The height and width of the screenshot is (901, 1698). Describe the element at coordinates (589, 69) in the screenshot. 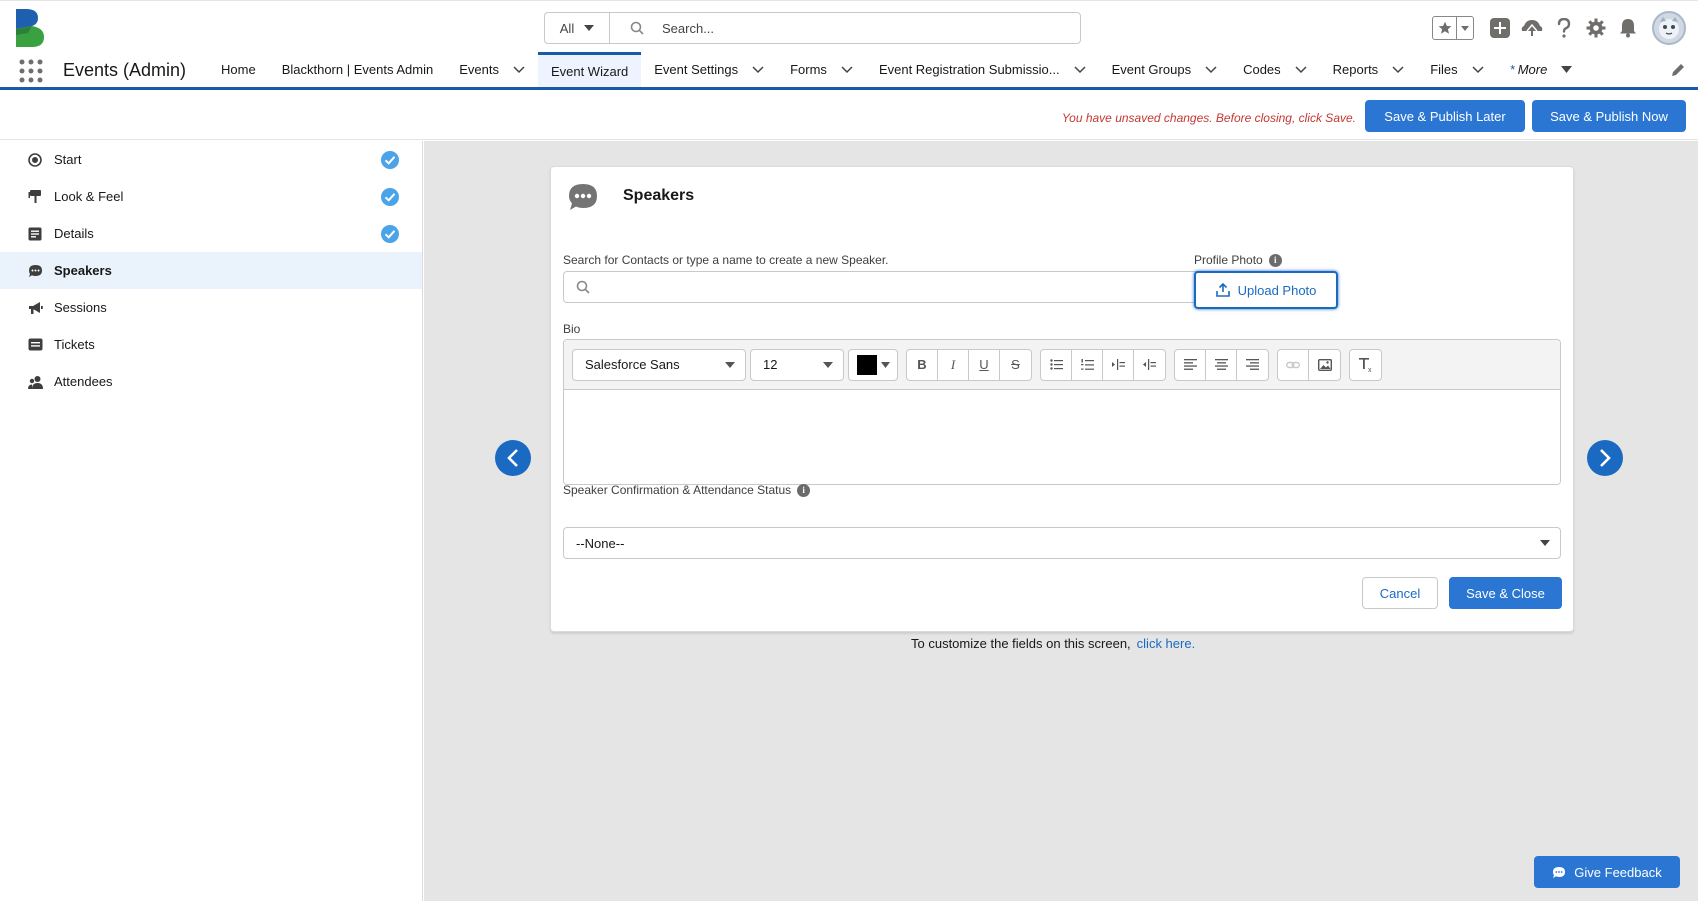

I see `nav-item-event-wizard: Event Wizard` at that location.